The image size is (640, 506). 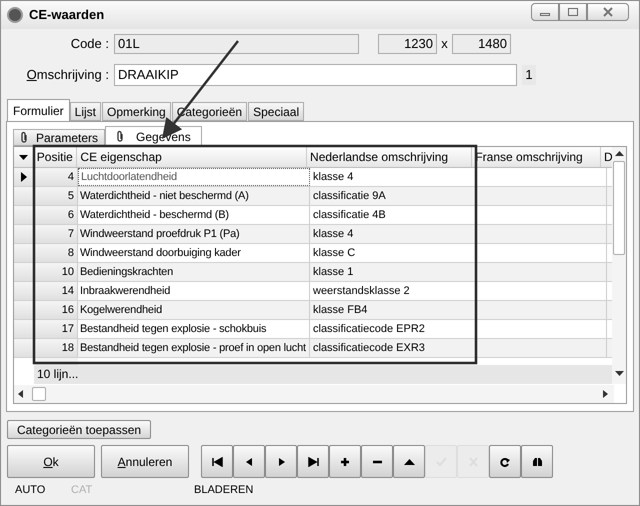 I want to click on scroll-left-icon, so click(x=20, y=394).